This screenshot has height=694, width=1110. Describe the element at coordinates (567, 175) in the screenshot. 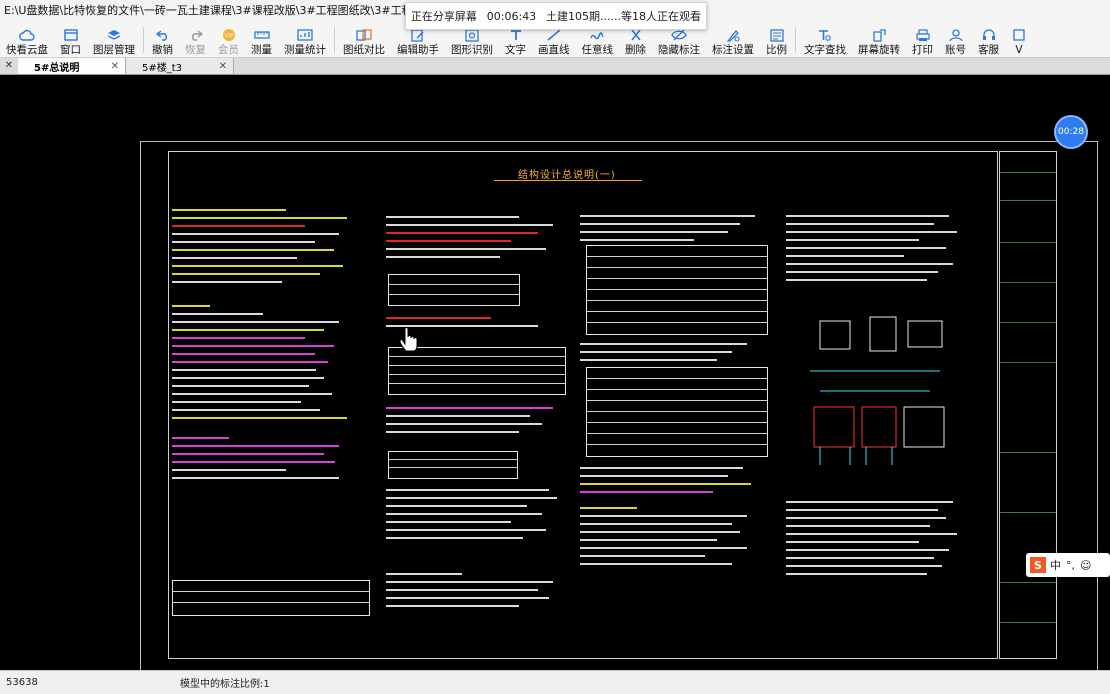

I see `drawing-title: 结构设计总说明(一)` at that location.